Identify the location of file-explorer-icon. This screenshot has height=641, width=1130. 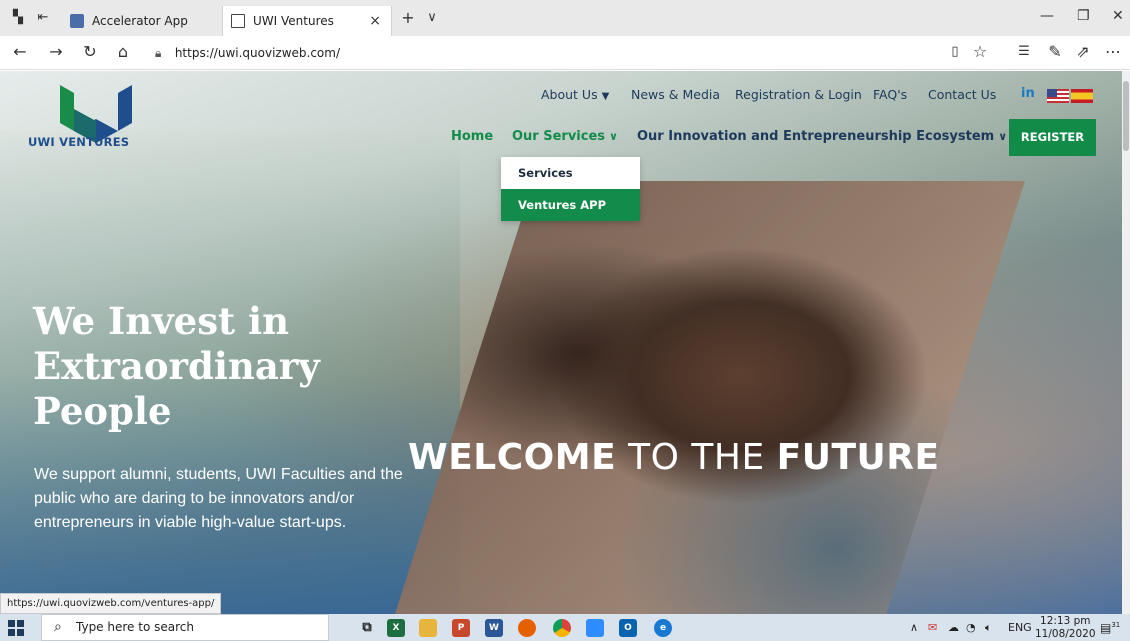
(428, 628).